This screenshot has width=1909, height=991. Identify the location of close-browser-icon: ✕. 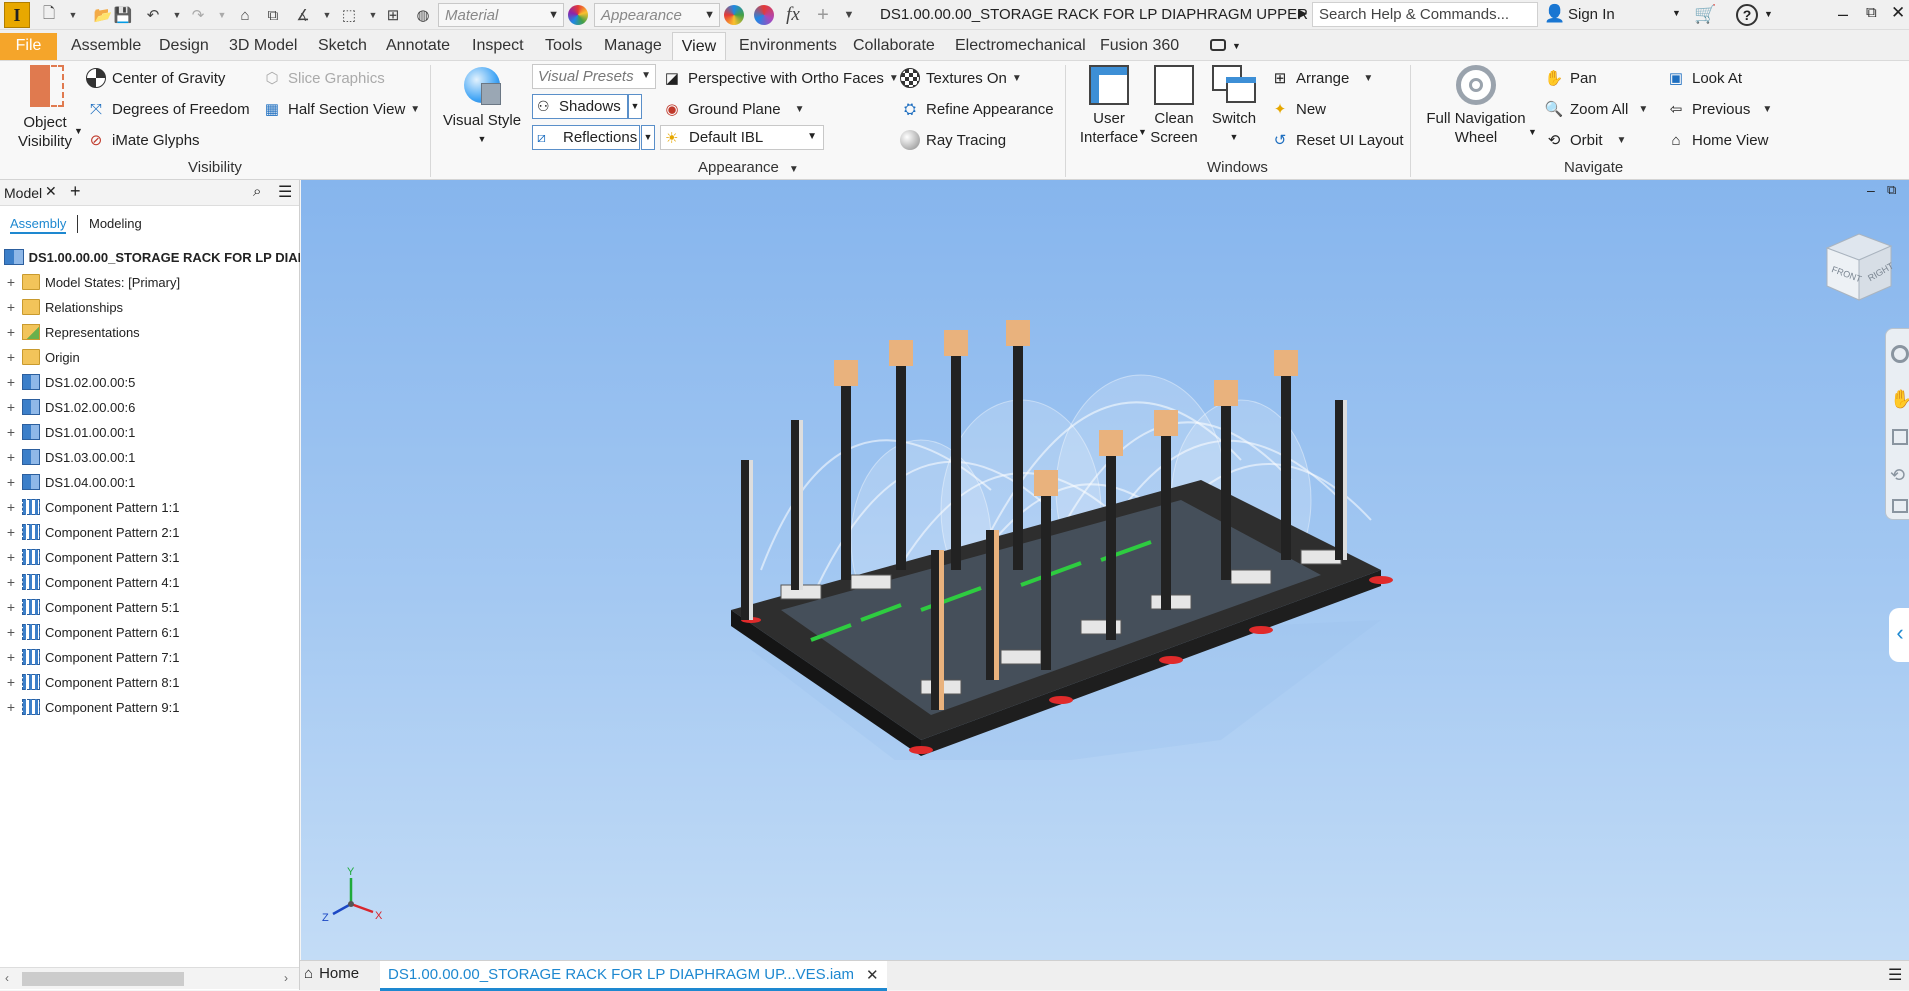
(51, 191).